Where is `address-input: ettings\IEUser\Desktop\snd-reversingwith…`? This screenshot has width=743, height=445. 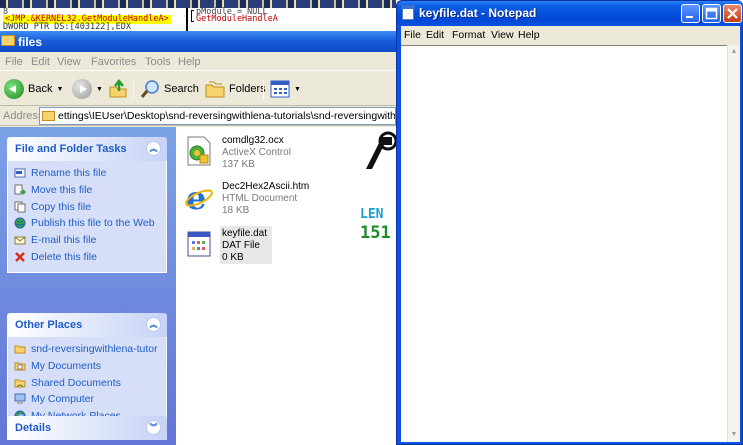
address-input: ettings\IEUser\Desktop\snd-reversingwith… is located at coordinates (217, 116).